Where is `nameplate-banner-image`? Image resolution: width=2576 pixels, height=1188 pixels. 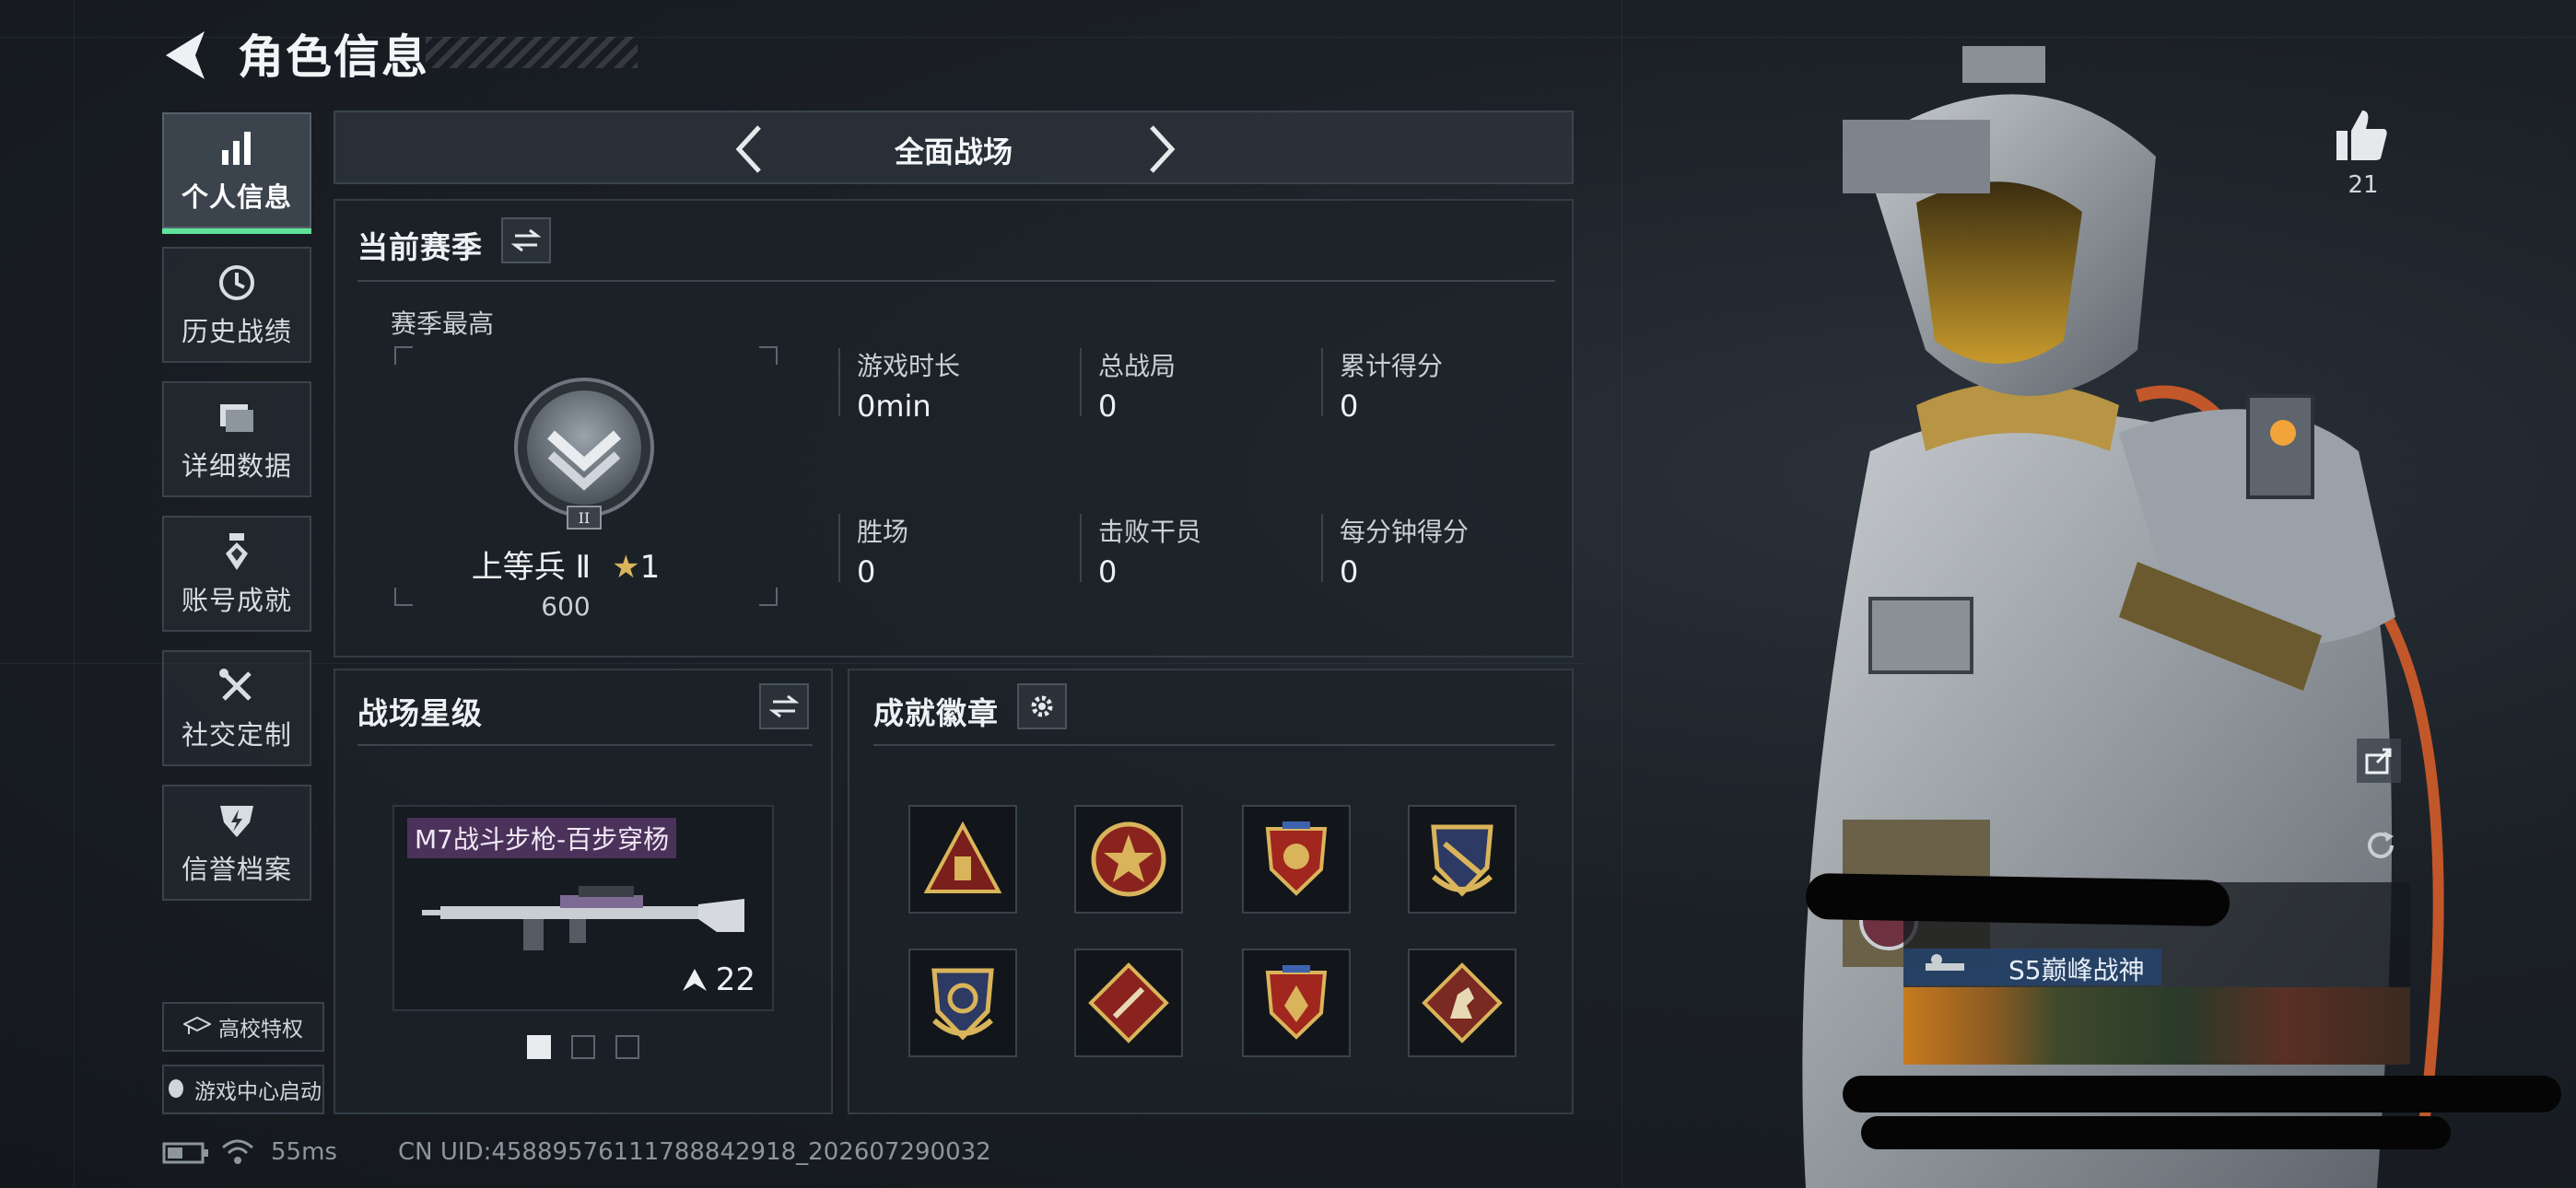
nameplate-banner-image is located at coordinates (2156, 1026).